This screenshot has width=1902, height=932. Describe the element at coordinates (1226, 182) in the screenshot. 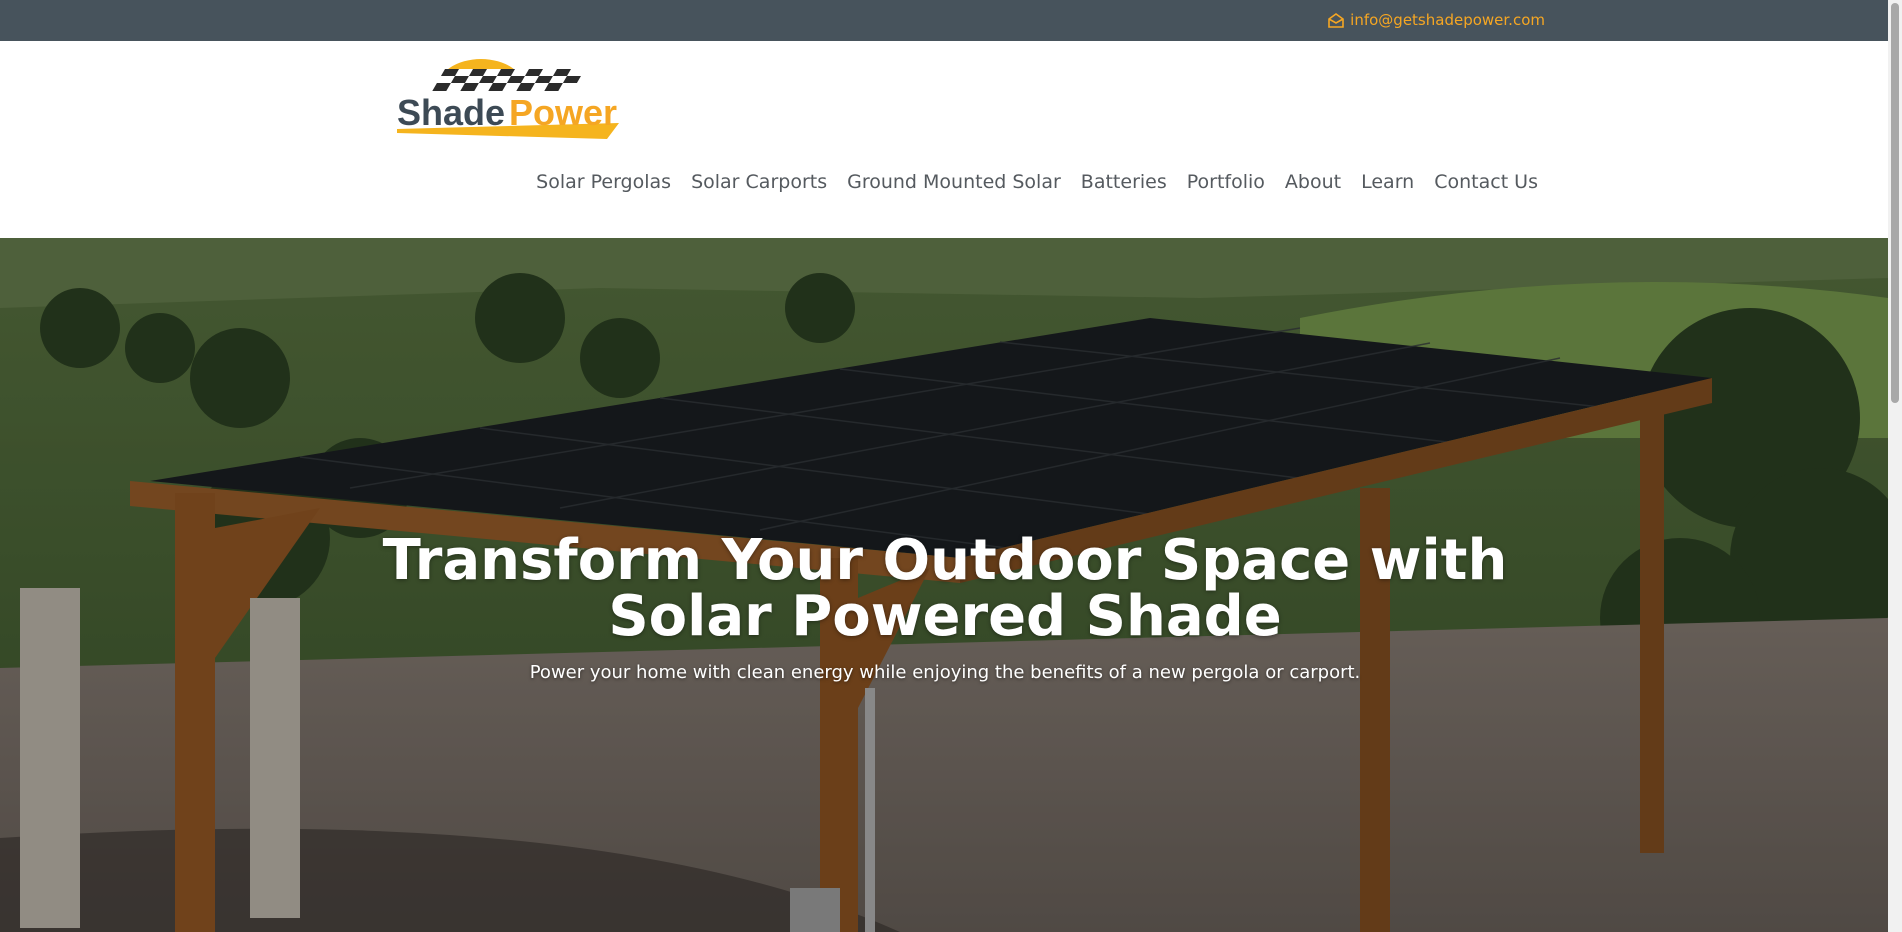

I see `nav-portfolio: Portfolio` at that location.